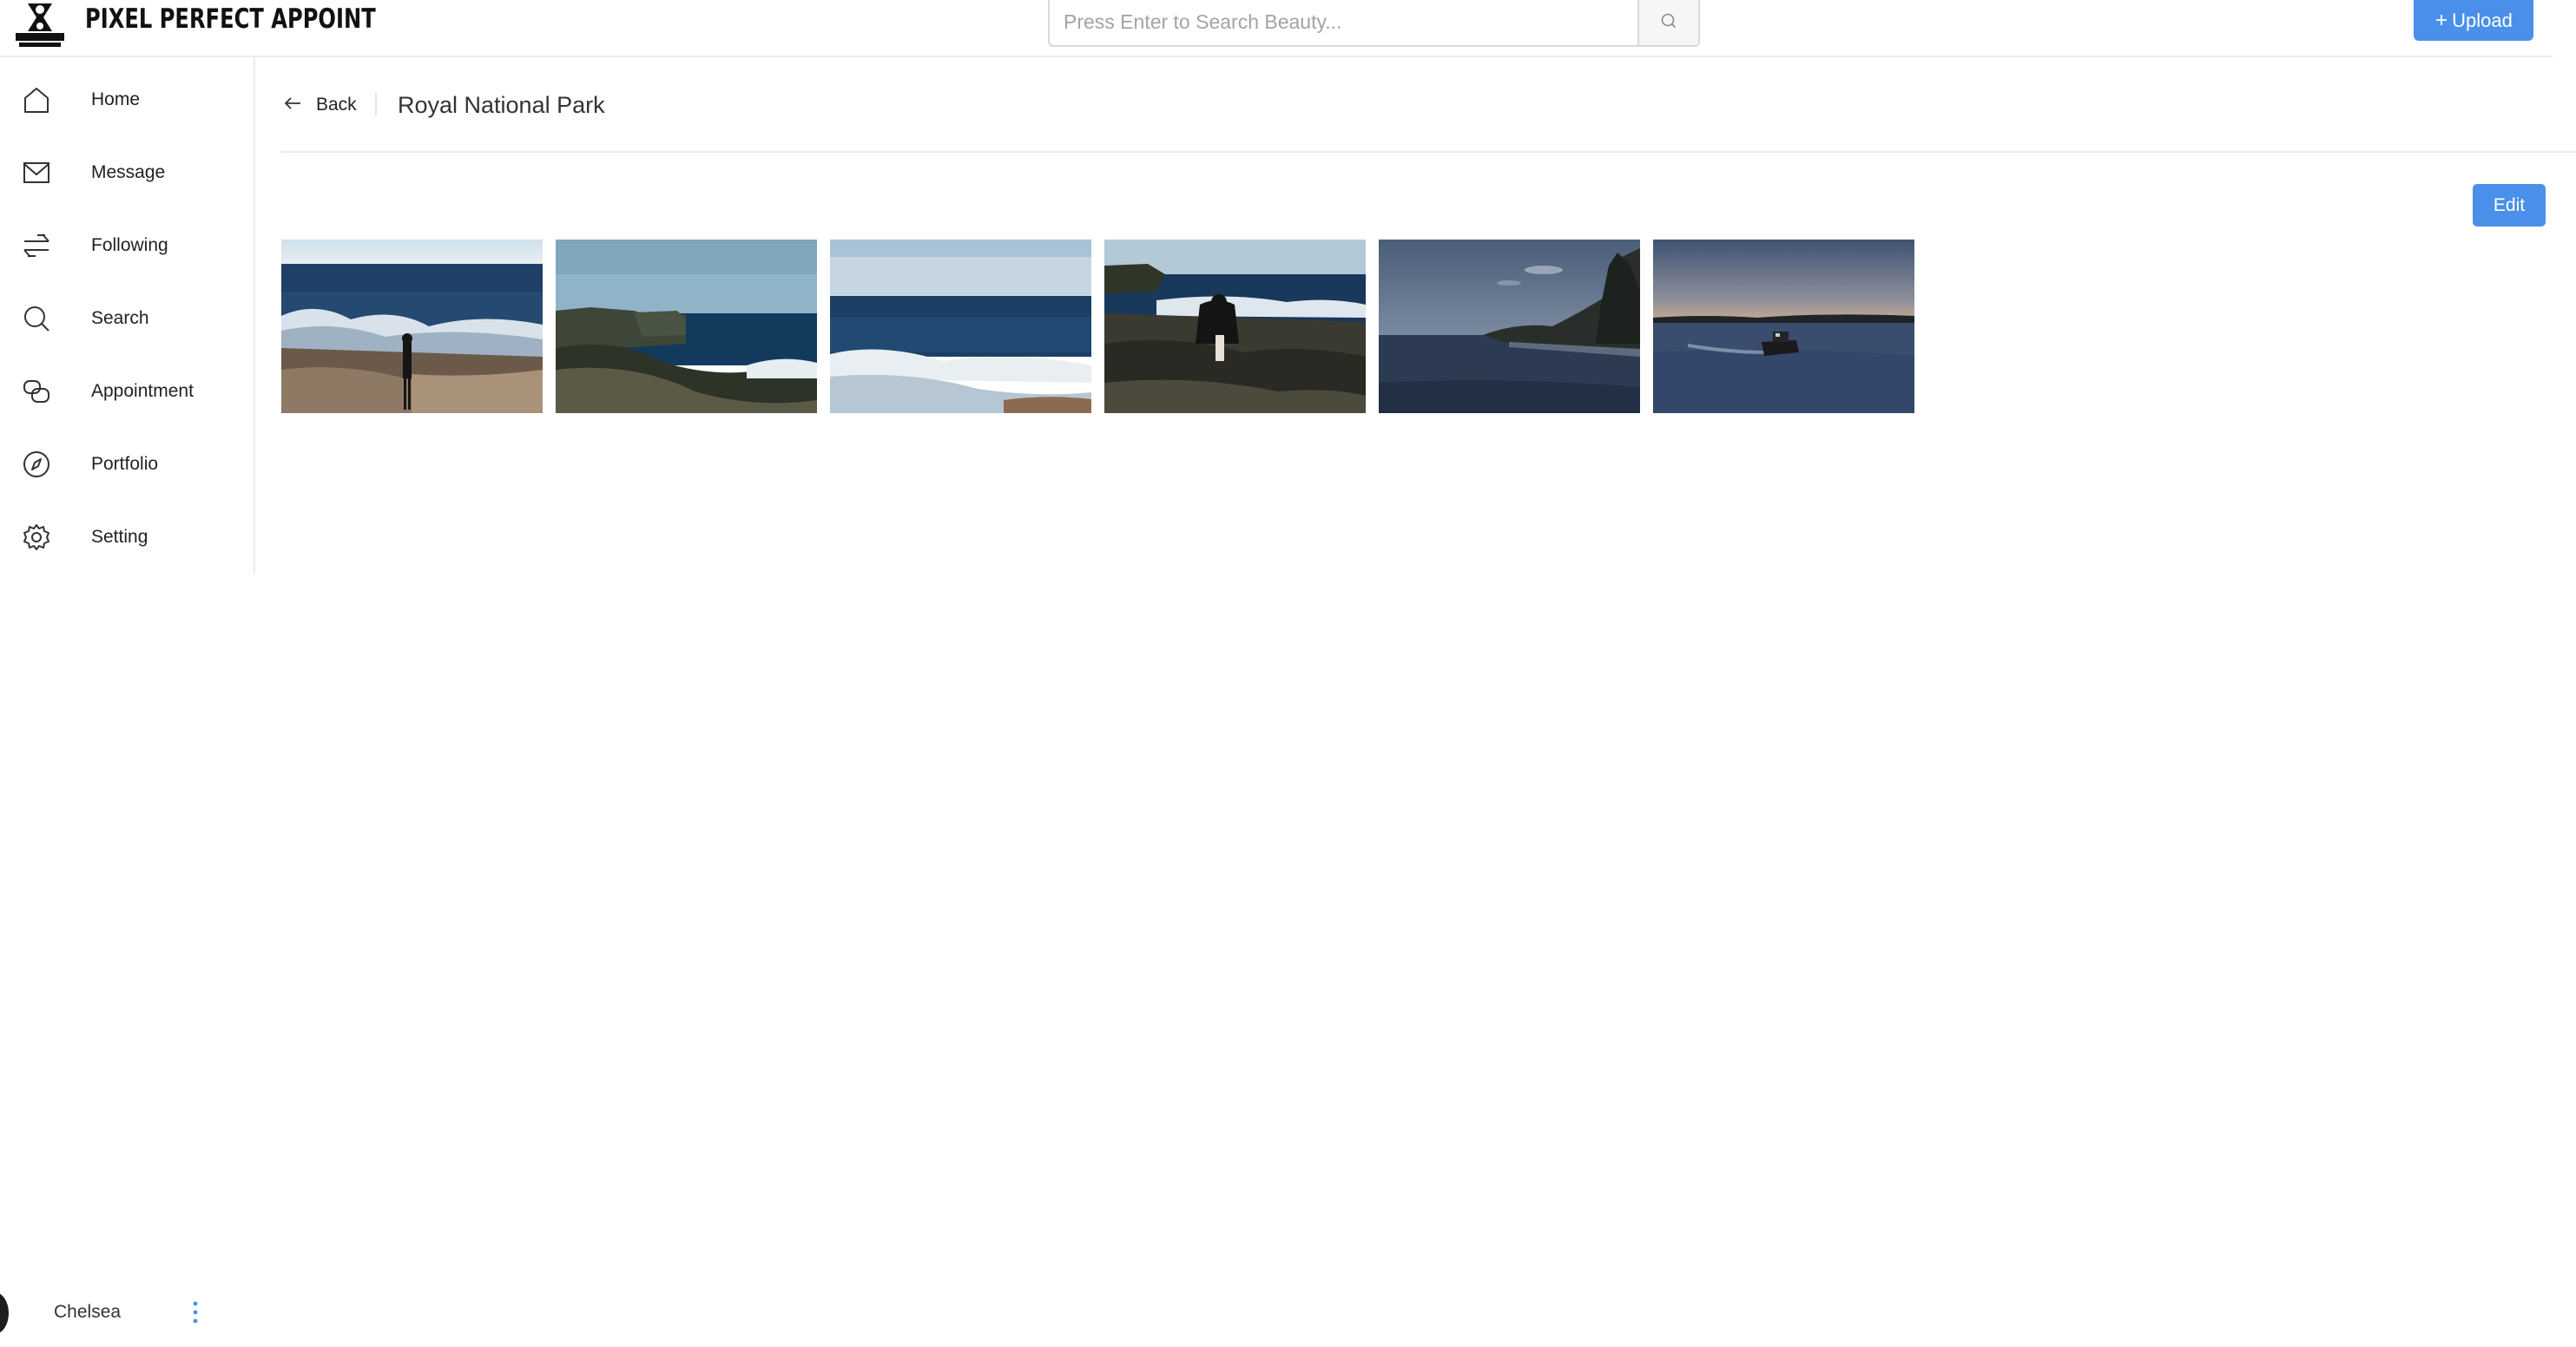 This screenshot has width=2576, height=1347. I want to click on search-button, so click(1667, 23).